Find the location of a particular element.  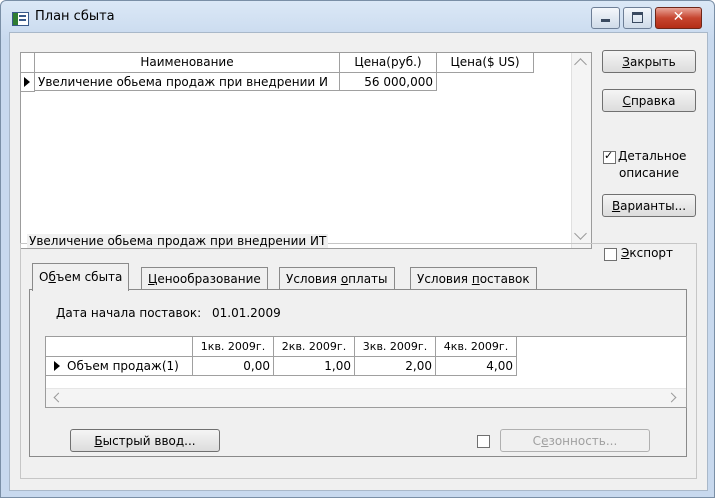

close-button-accel: З is located at coordinates (626, 62).